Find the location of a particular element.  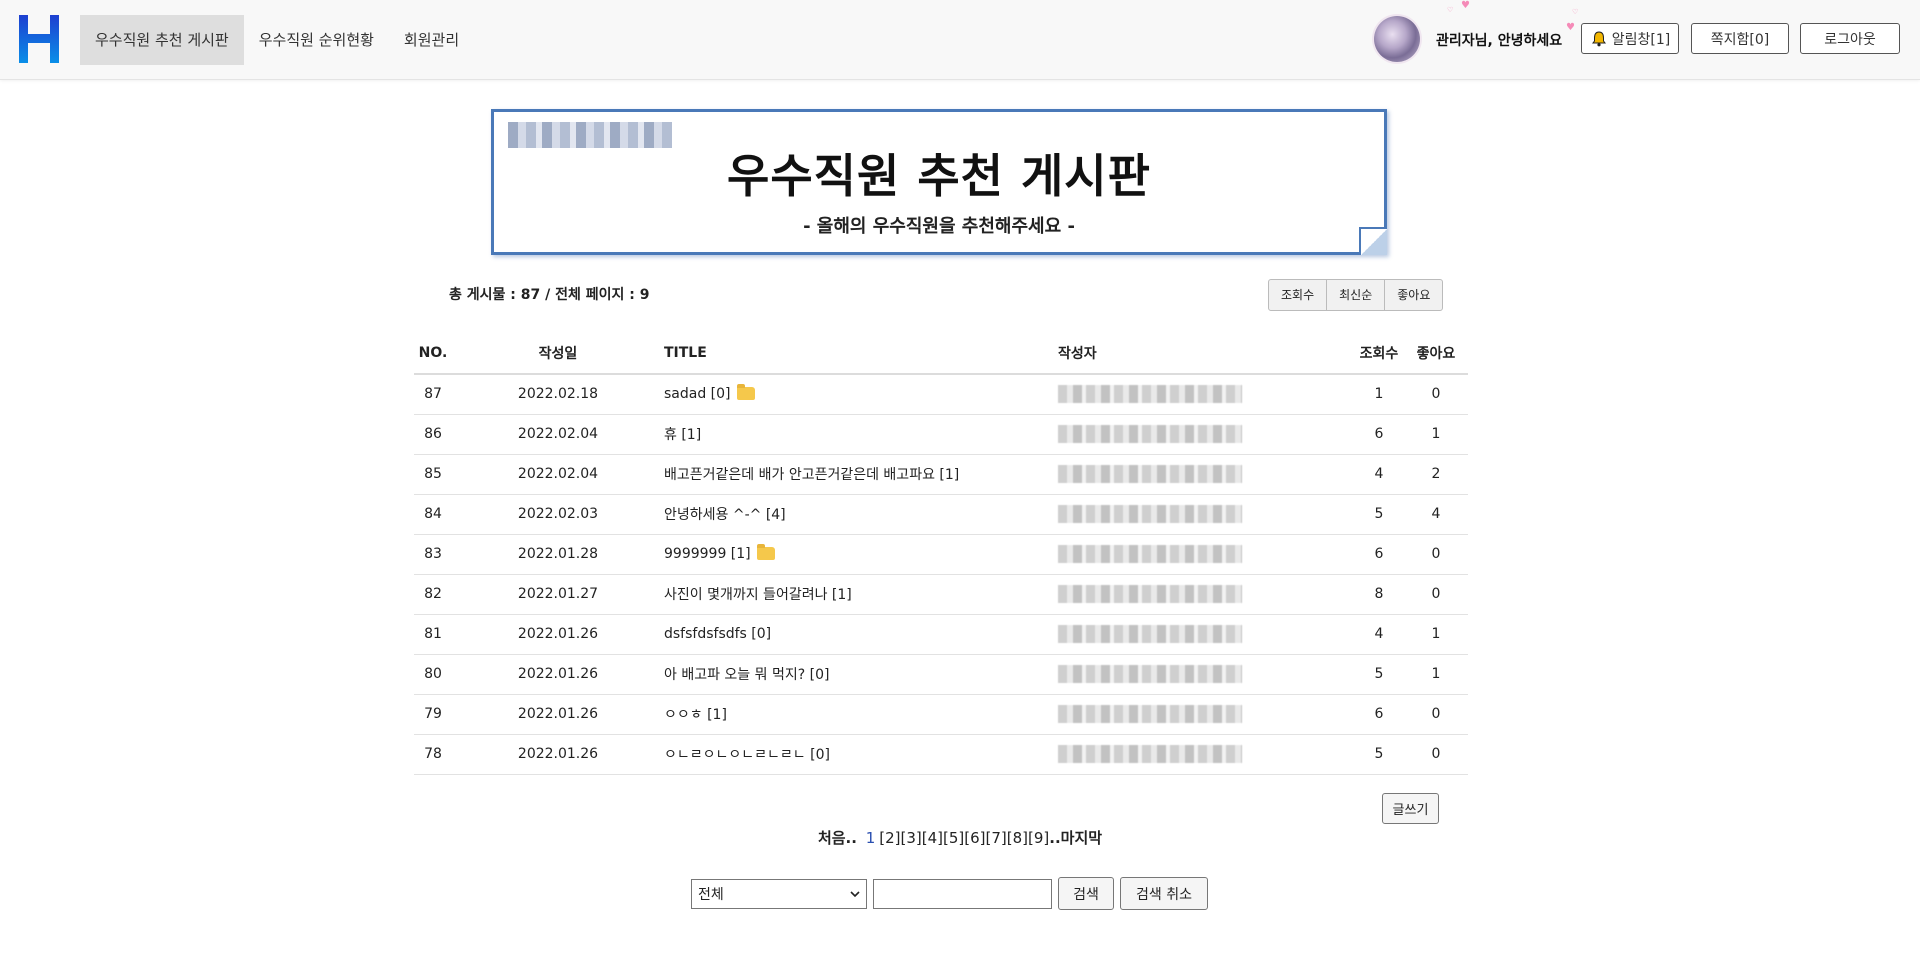

sort-by-likes-button: 좋아요 is located at coordinates (1413, 295).